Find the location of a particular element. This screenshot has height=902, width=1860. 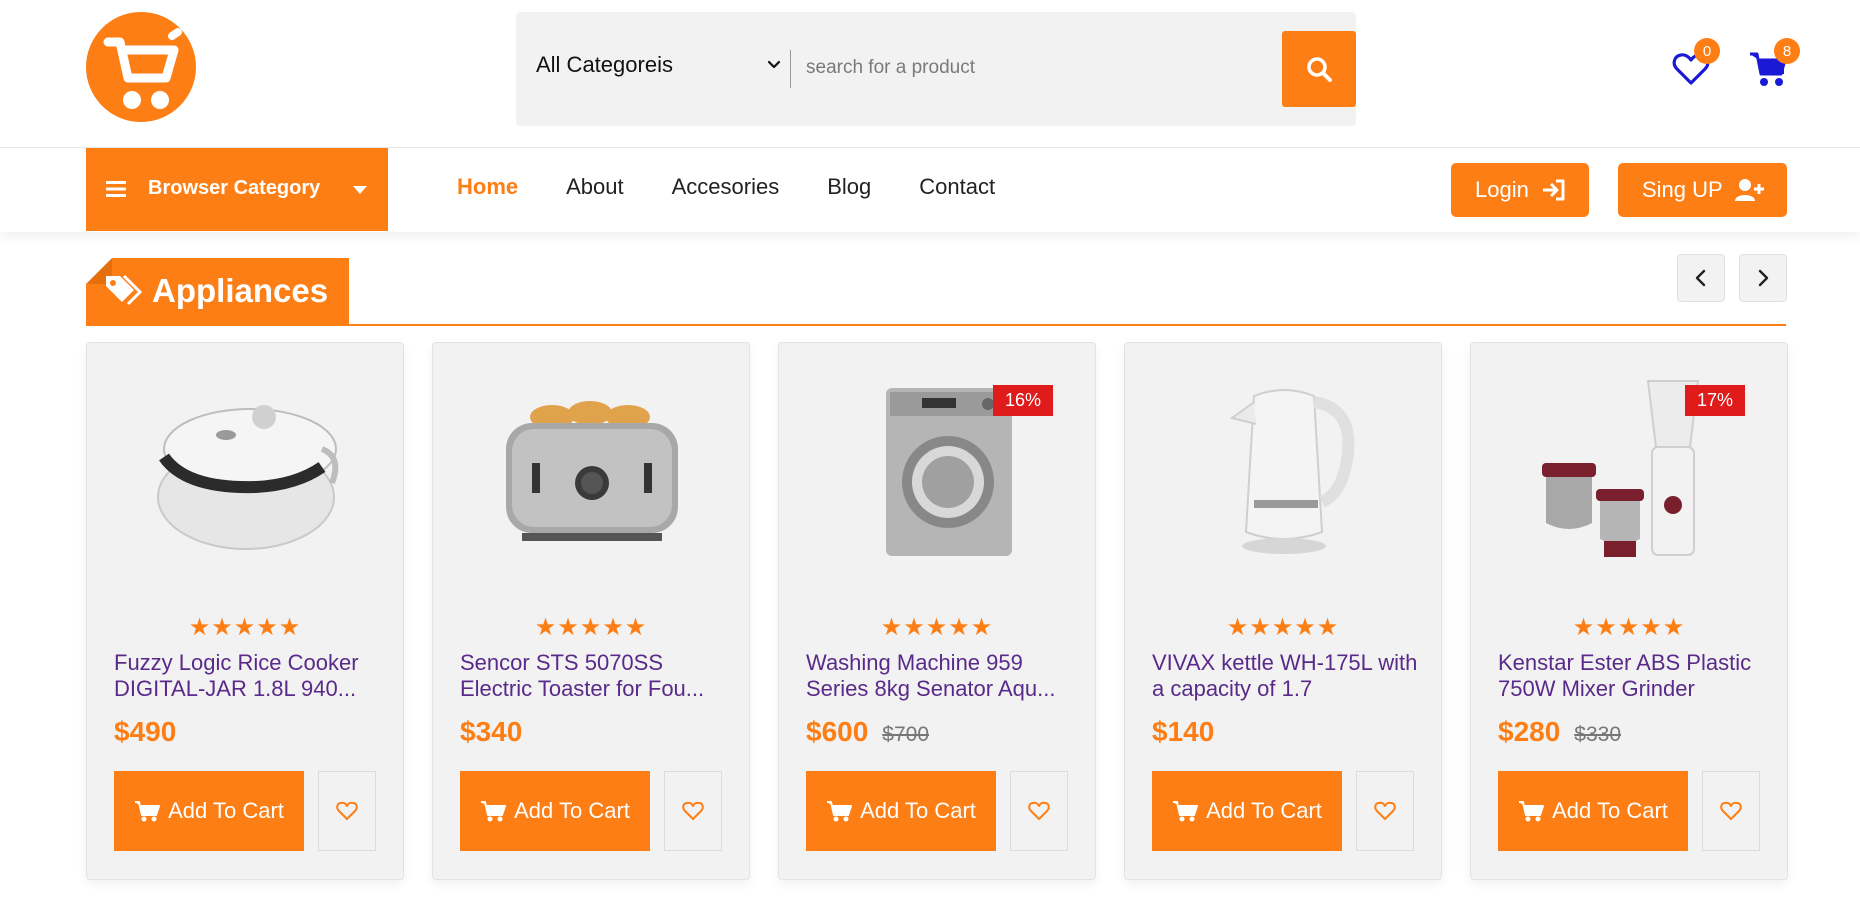

category-select-value: All Categoreis is located at coordinates (604, 64).